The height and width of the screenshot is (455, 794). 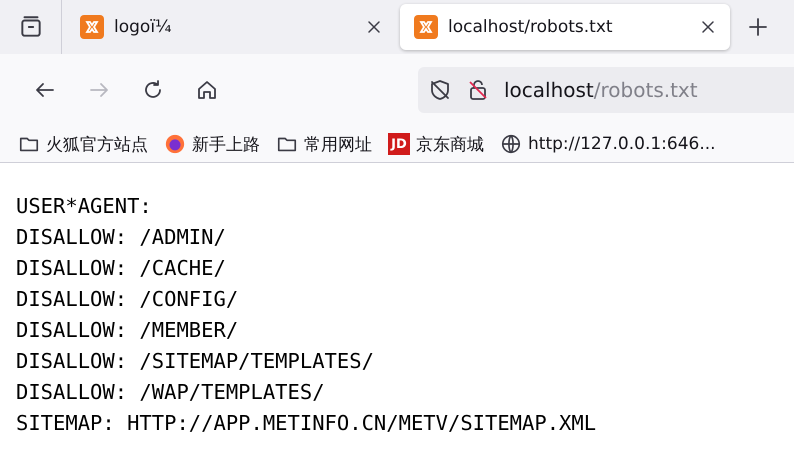 I want to click on shield-icon, so click(x=440, y=90).